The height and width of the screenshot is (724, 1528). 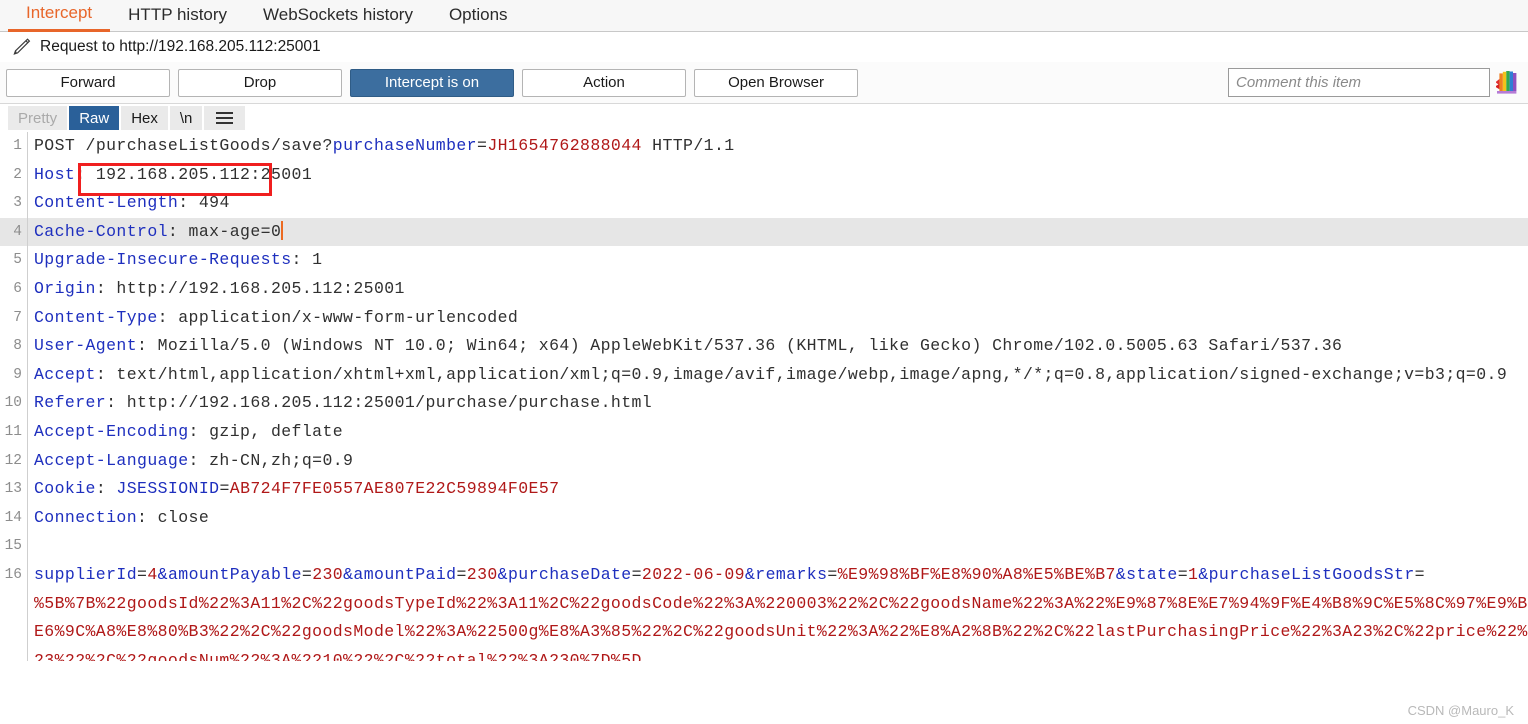 What do you see at coordinates (219, 288) in the screenshot?
I see `line-content: Origin: http://192.168.205.112:25001` at bounding box center [219, 288].